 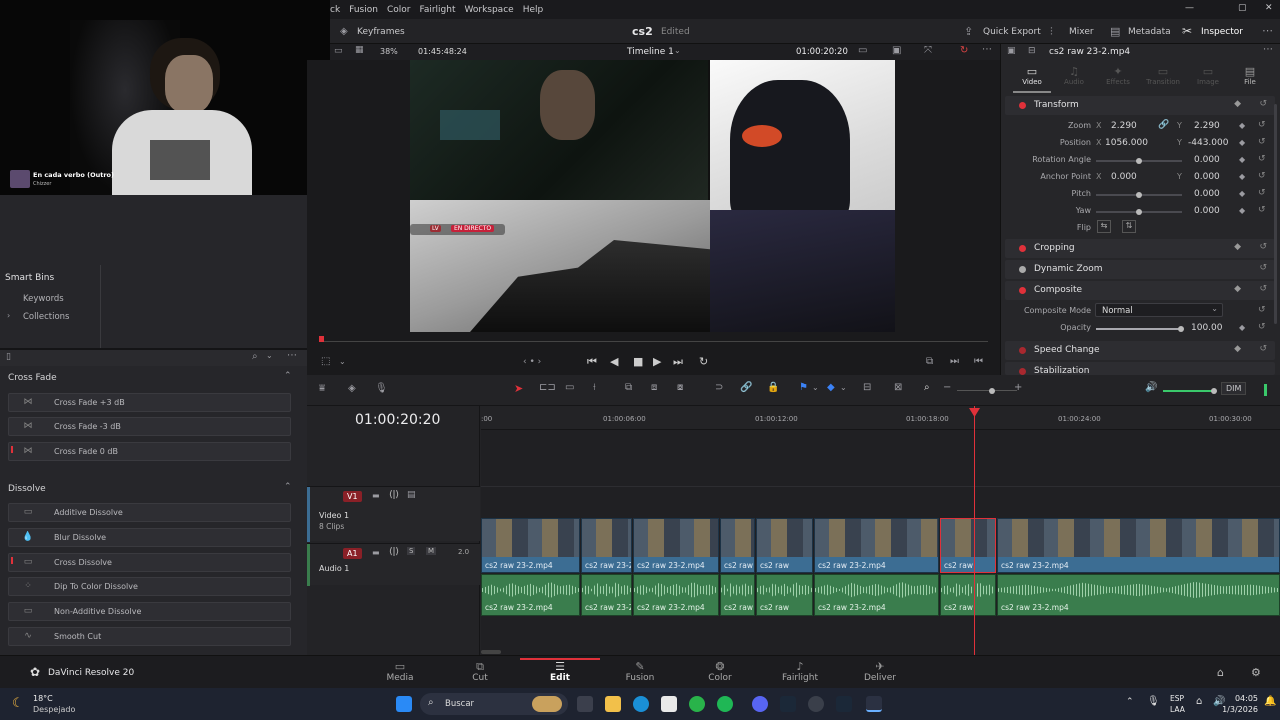 What do you see at coordinates (657, 361) in the screenshot?
I see `play-icon: ▶` at bounding box center [657, 361].